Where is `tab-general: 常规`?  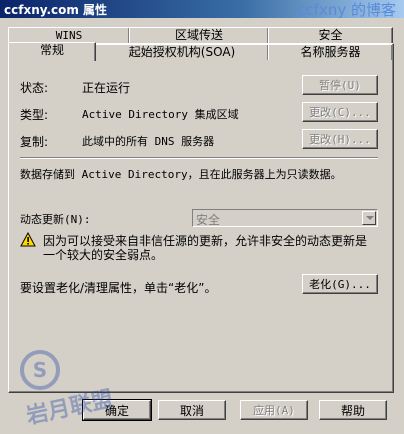
tab-general: 常规 is located at coordinates (52, 51).